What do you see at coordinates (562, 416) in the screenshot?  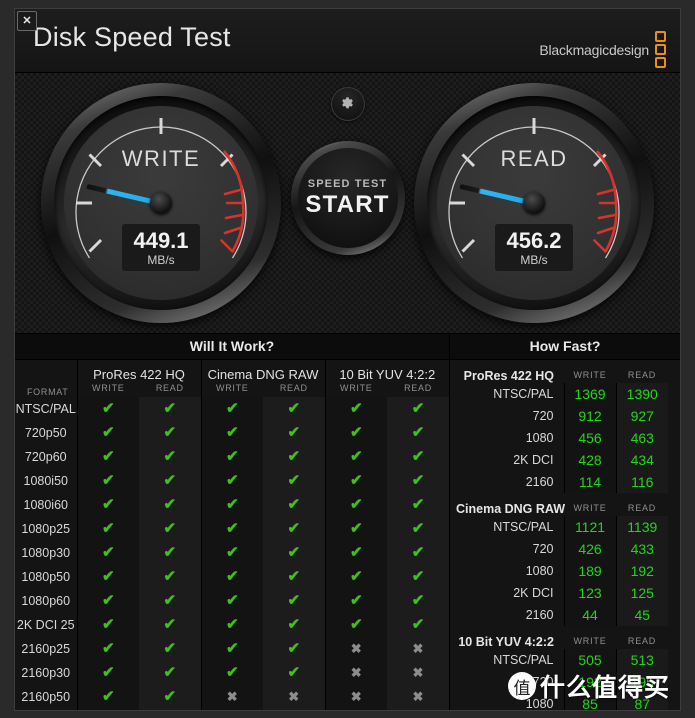 I see `table-row: 720 912 927` at bounding box center [562, 416].